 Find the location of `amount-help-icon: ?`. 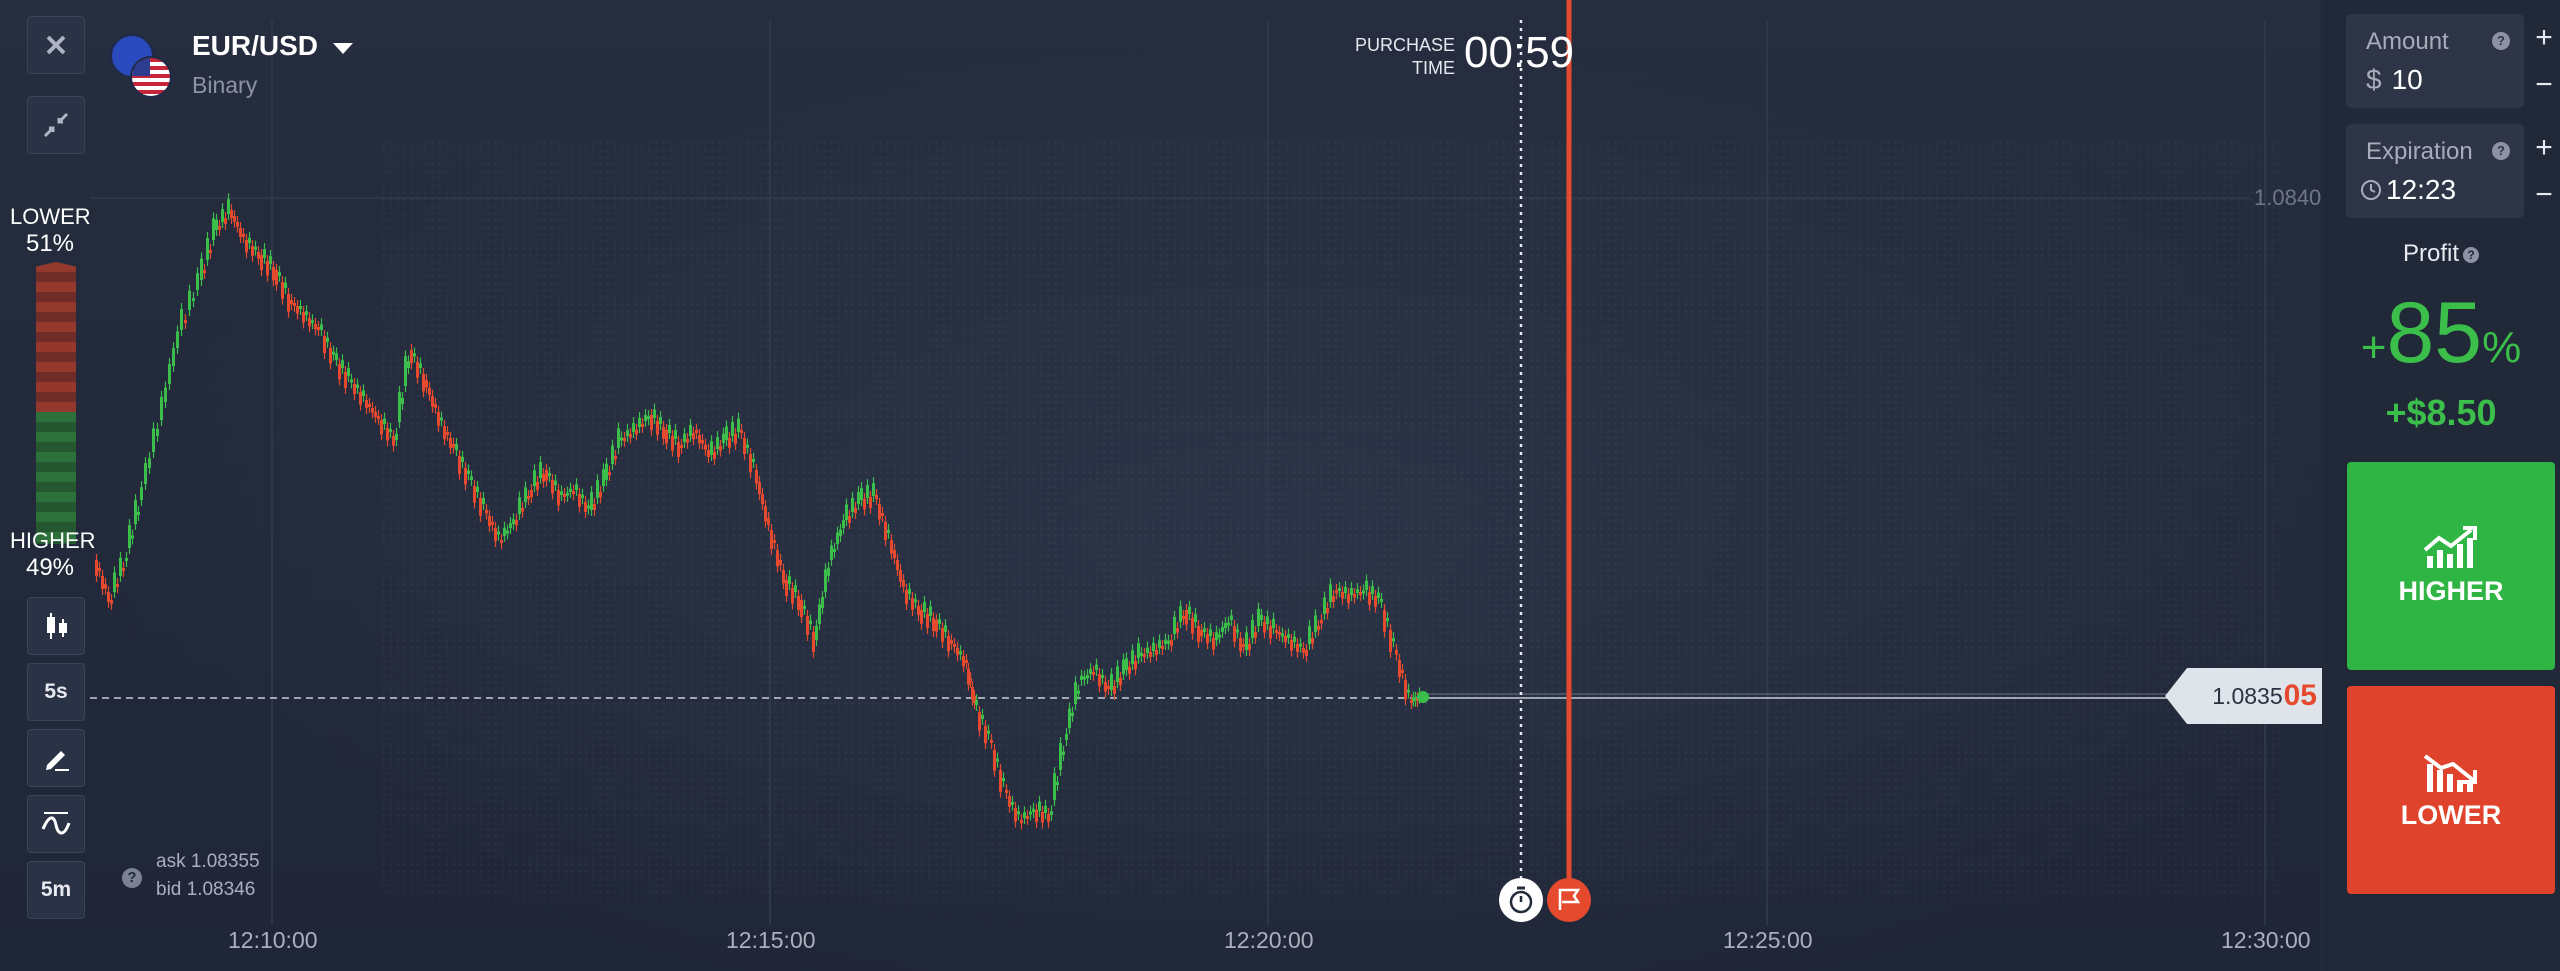

amount-help-icon: ? is located at coordinates (2501, 41).